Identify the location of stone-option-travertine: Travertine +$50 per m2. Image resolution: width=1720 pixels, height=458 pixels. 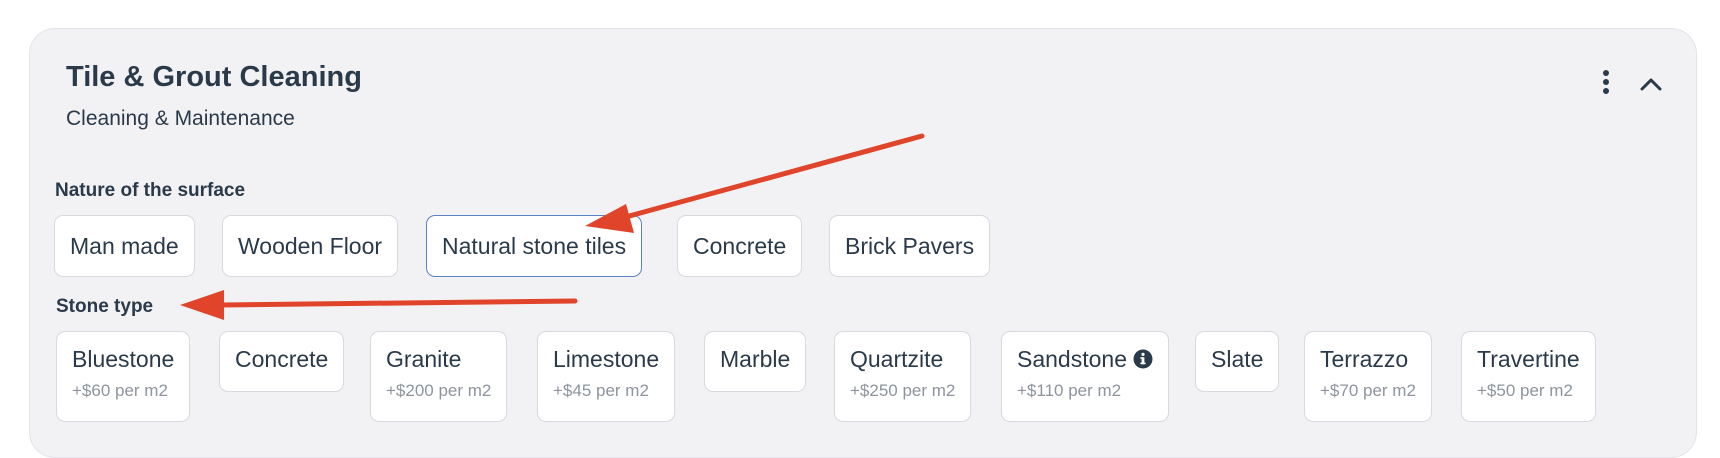
(1528, 376).